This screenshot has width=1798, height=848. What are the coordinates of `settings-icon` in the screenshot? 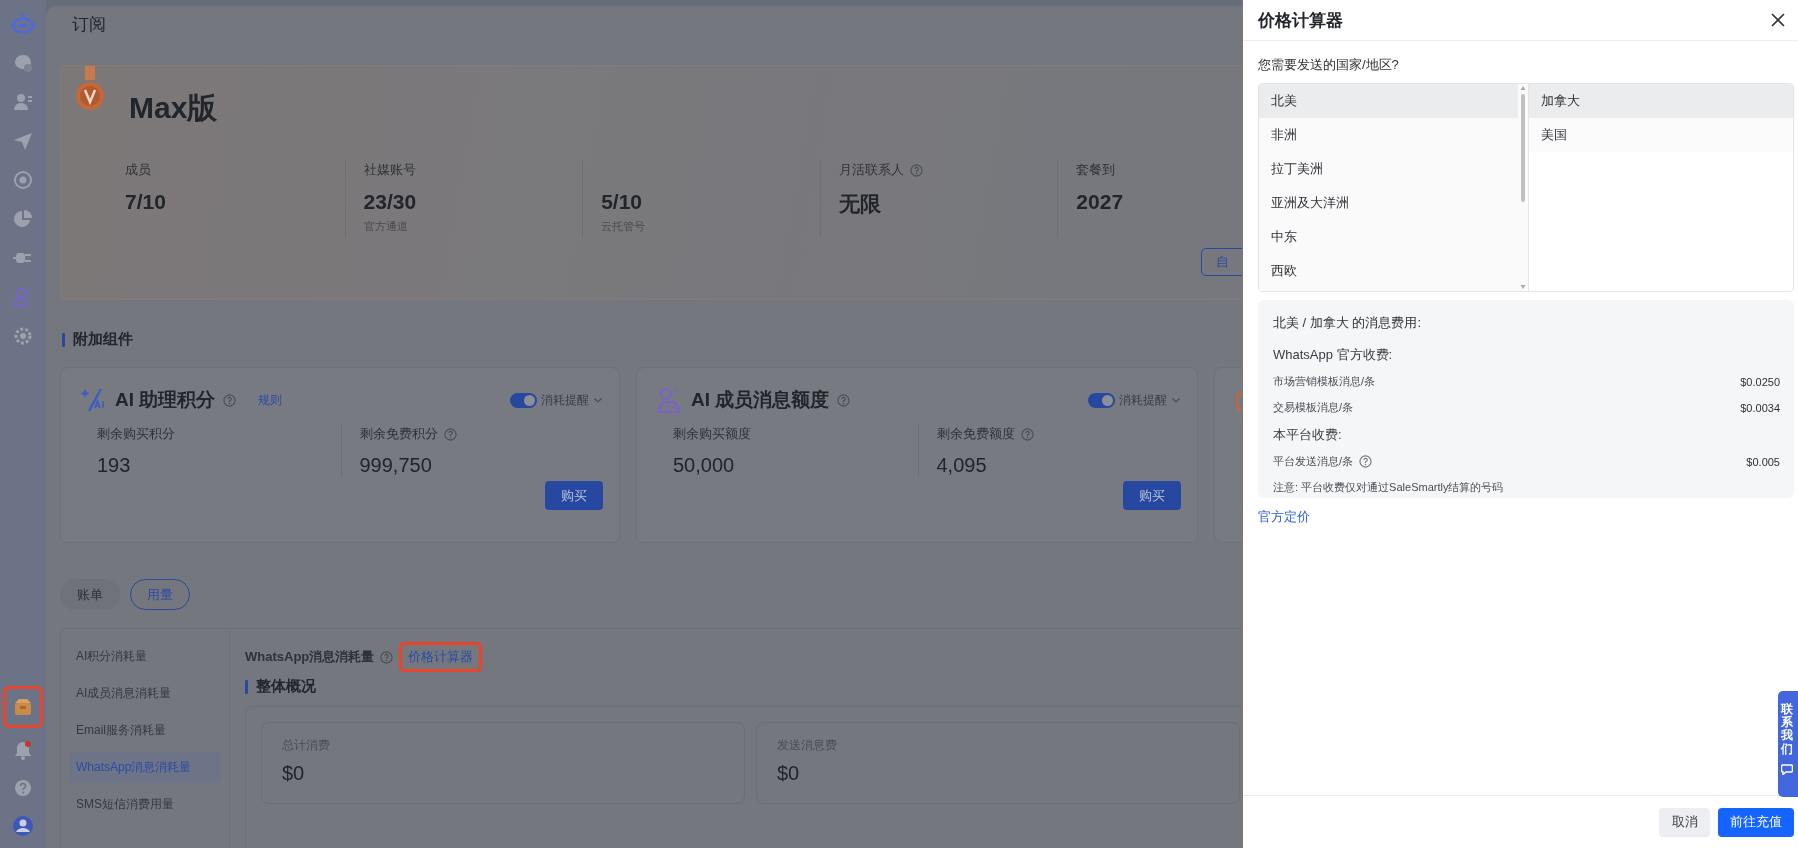 It's located at (23, 336).